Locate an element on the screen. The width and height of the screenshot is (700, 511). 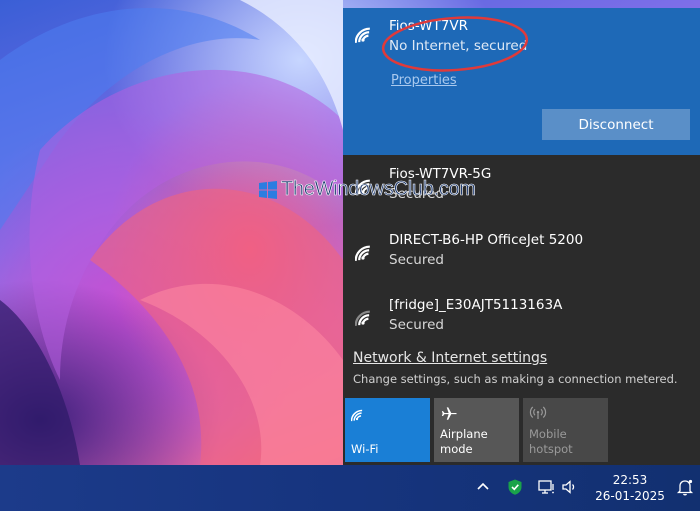
disconnect-button: Disconnect is located at coordinates (616, 124).